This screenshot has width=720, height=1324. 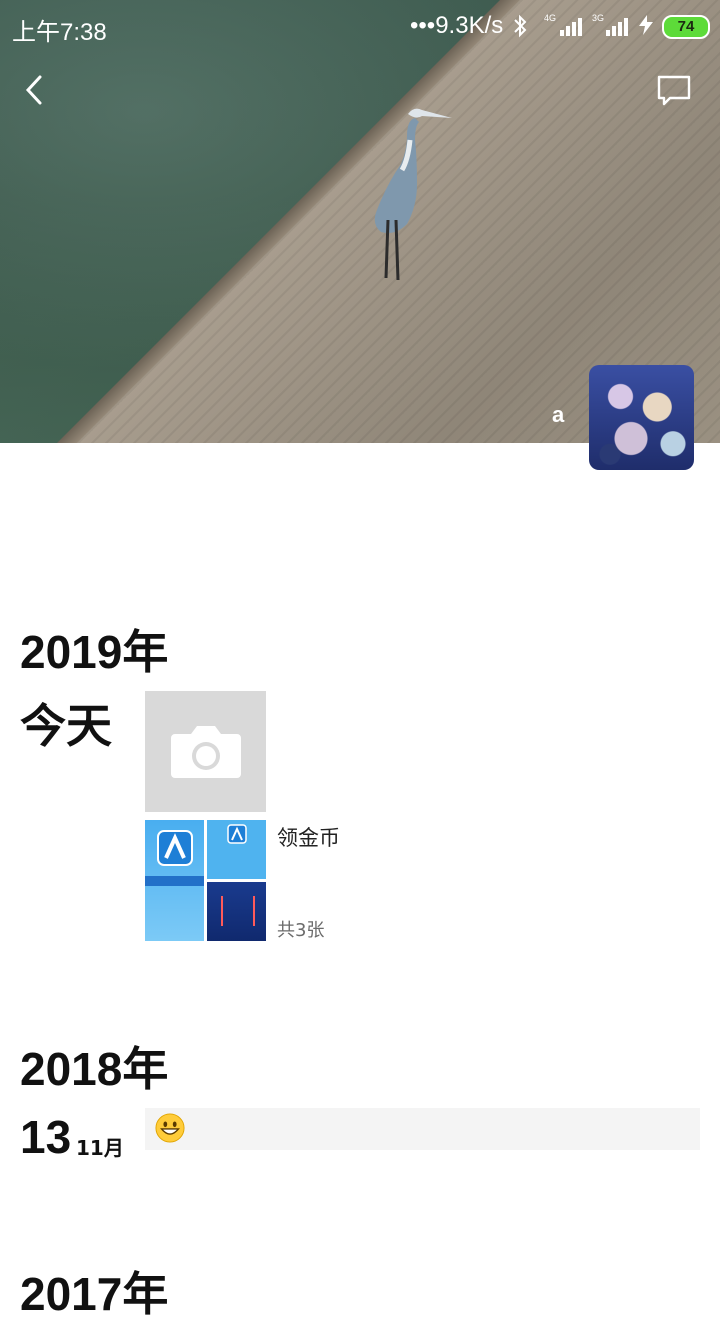 What do you see at coordinates (686, 27) in the screenshot?
I see `battery-indicator: 74` at bounding box center [686, 27].